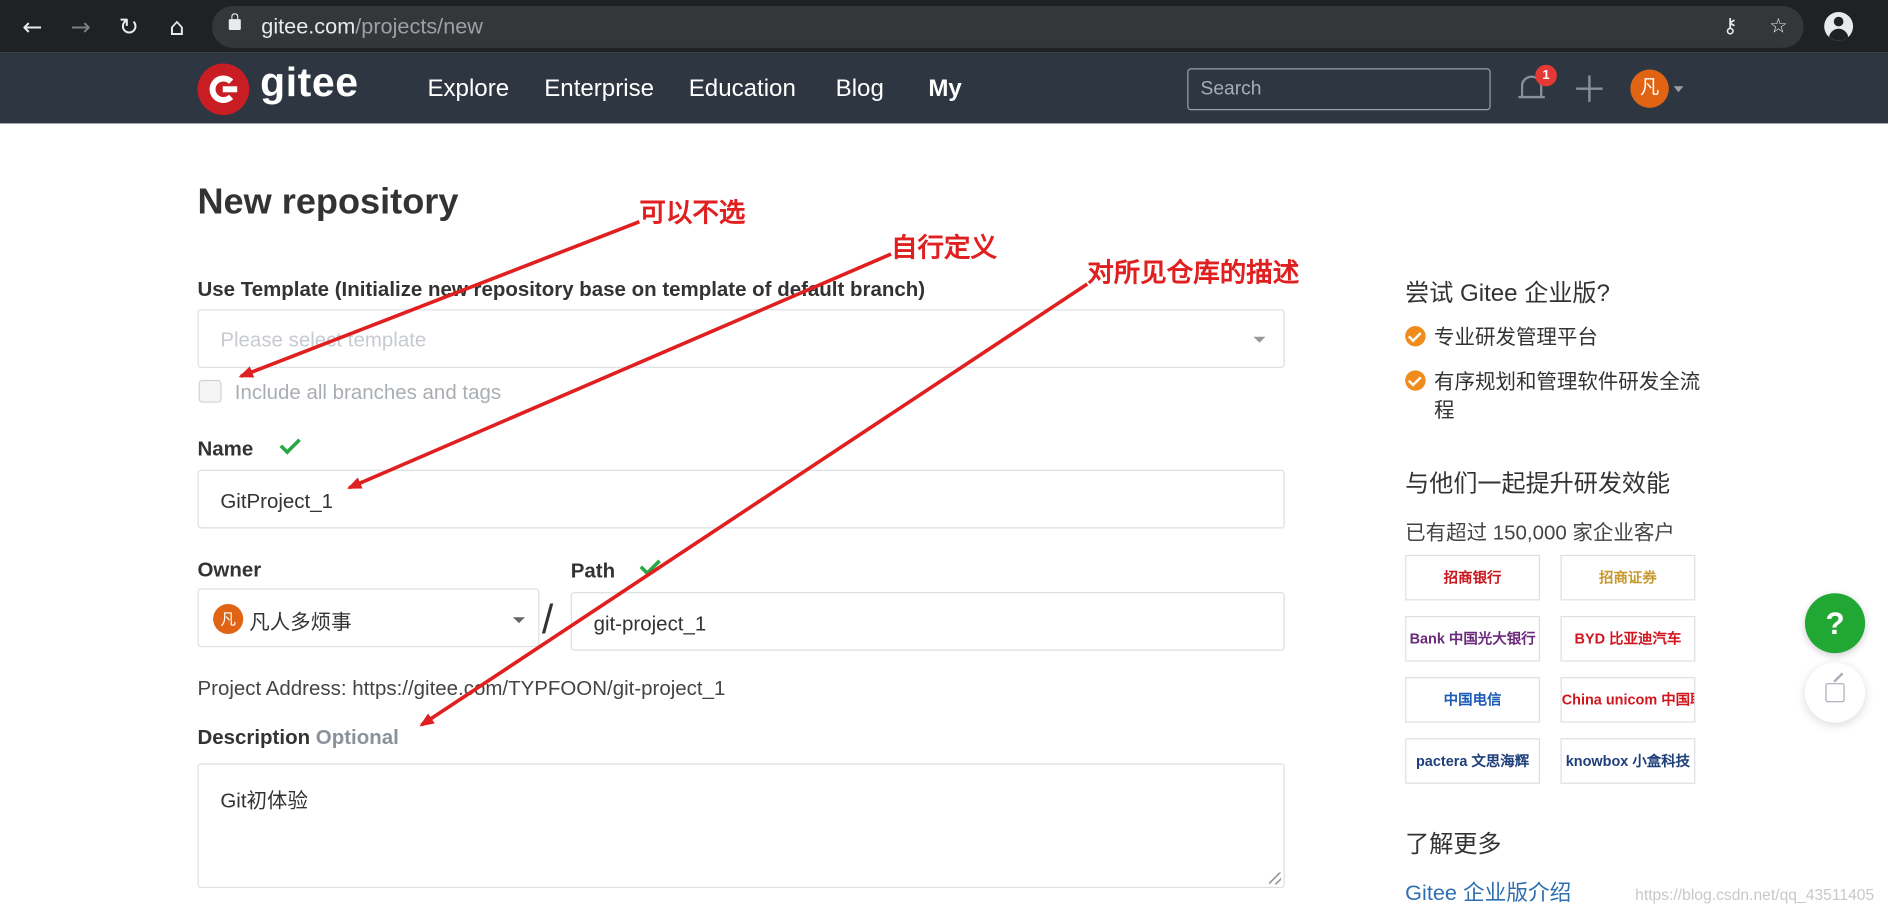 The image size is (1888, 918). What do you see at coordinates (1453, 845) in the screenshot?
I see `sidebar-heading-more: 了解更多` at bounding box center [1453, 845].